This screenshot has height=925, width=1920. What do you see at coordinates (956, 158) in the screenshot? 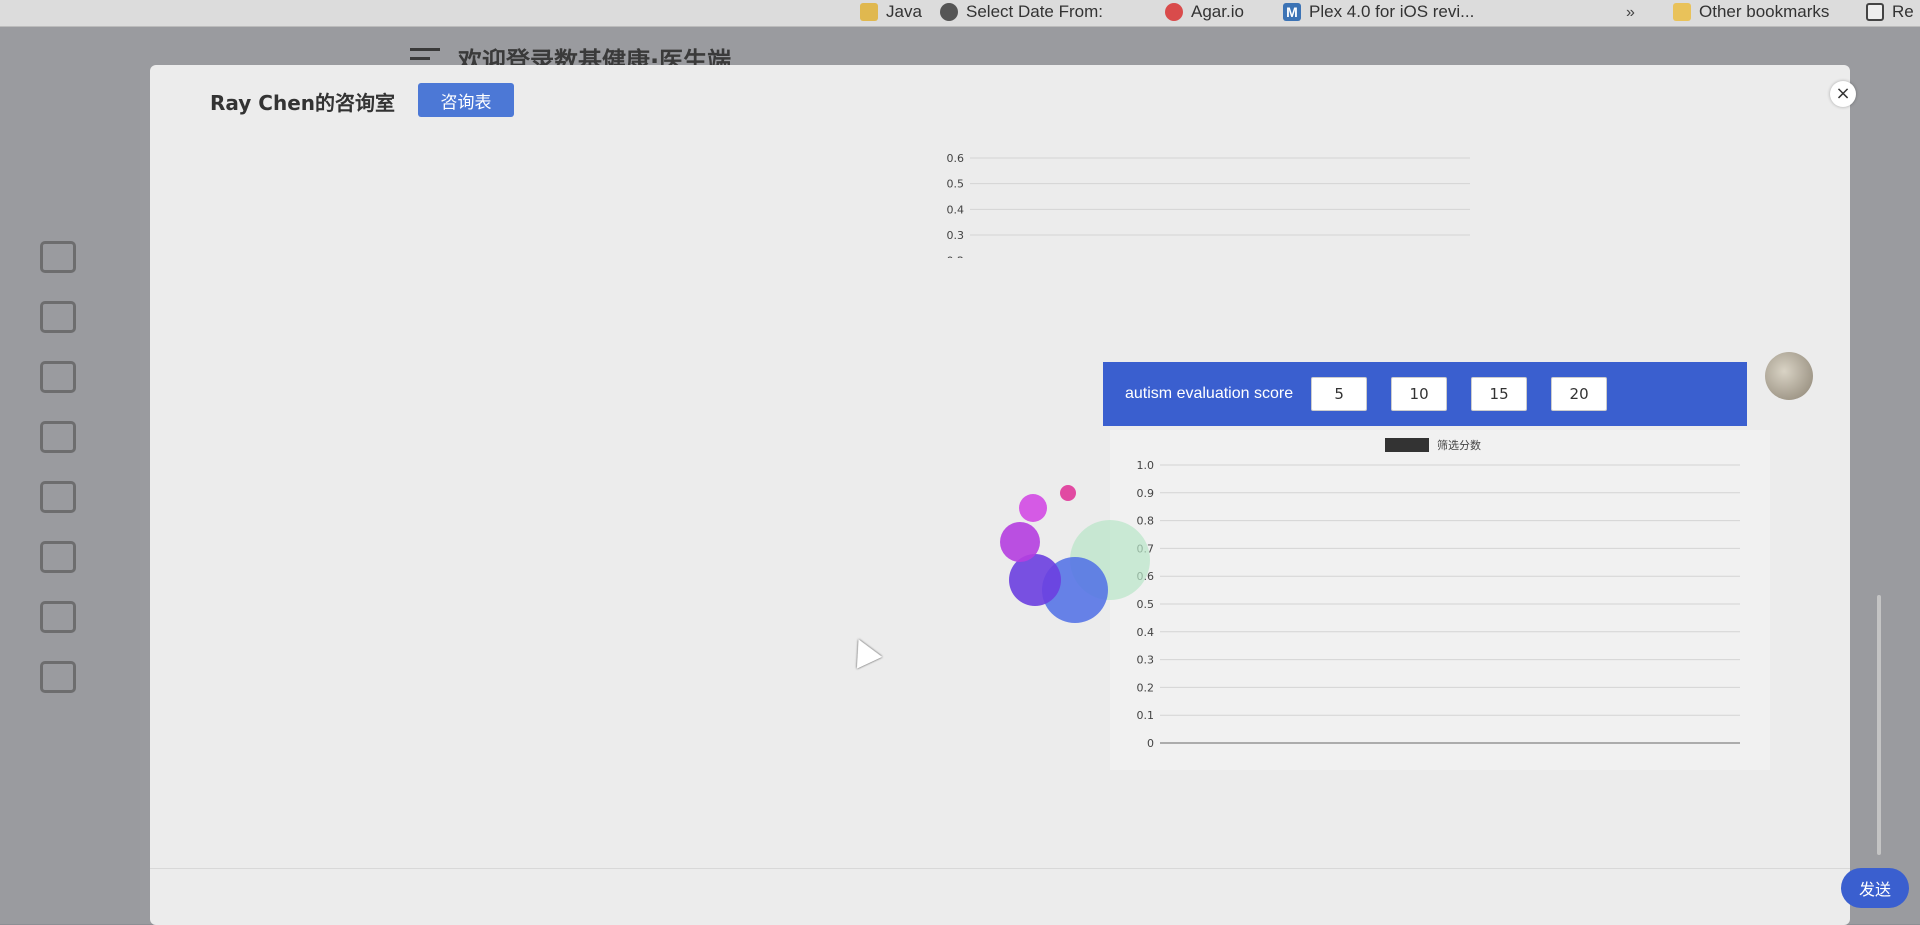
I see `y-tick-label: 0.6` at bounding box center [956, 158].